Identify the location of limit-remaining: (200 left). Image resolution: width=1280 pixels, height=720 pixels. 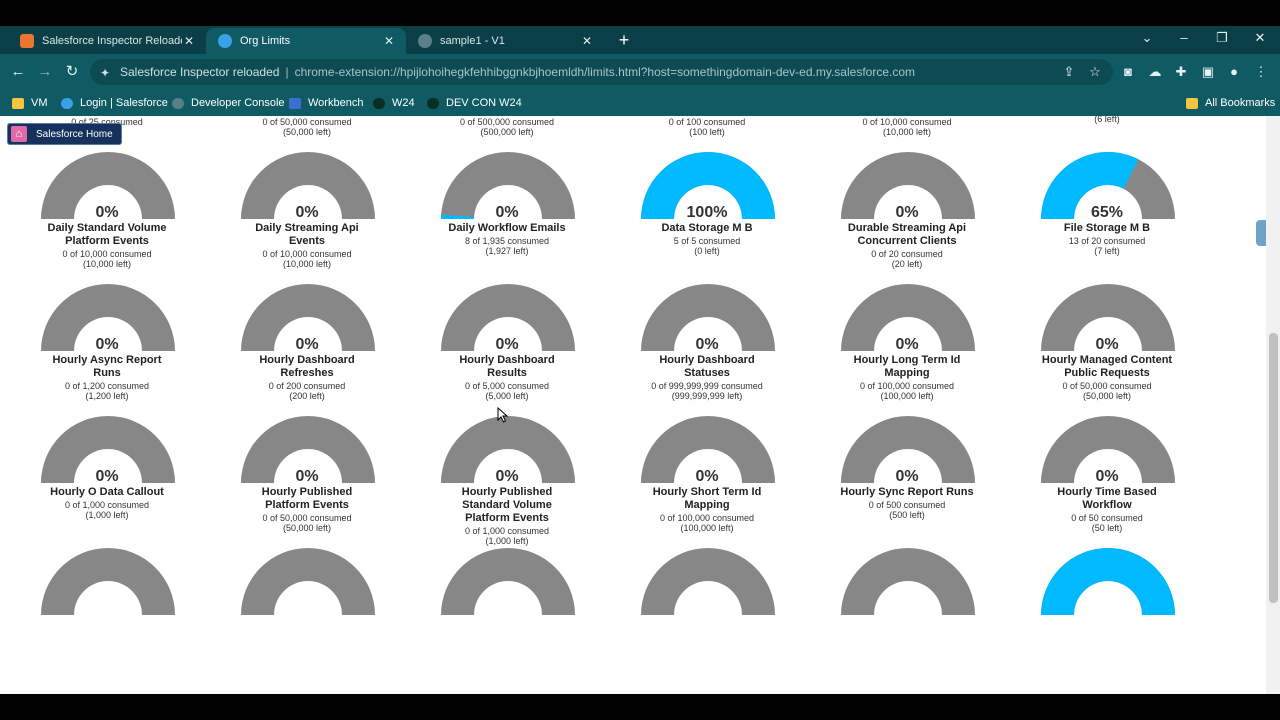
(307, 396).